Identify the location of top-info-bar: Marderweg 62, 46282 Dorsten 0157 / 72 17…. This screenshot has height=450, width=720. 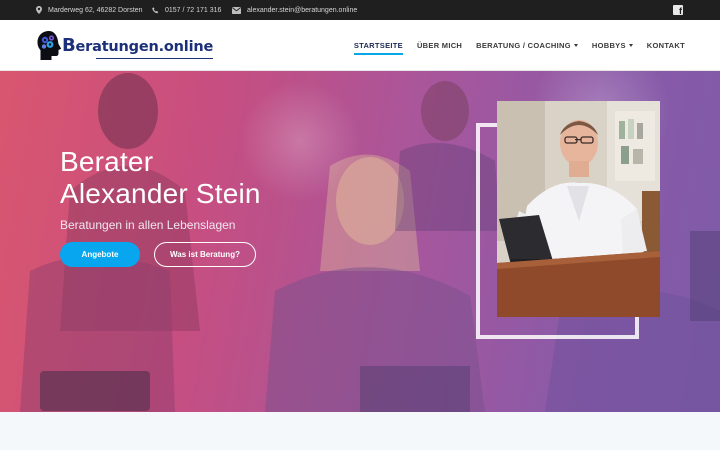
(360, 10).